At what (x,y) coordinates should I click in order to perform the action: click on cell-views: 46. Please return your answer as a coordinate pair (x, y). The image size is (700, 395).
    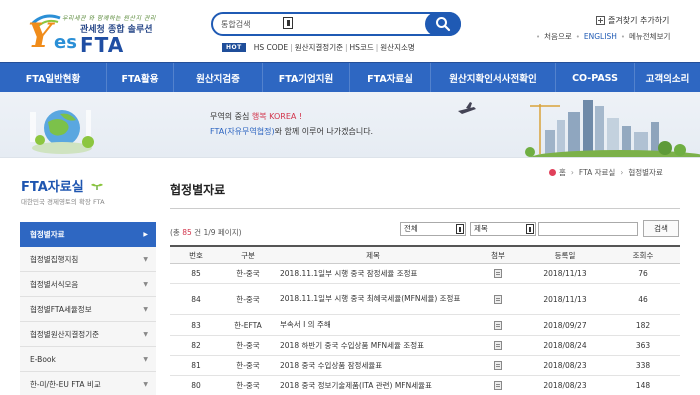
    Looking at the image, I should click on (643, 299).